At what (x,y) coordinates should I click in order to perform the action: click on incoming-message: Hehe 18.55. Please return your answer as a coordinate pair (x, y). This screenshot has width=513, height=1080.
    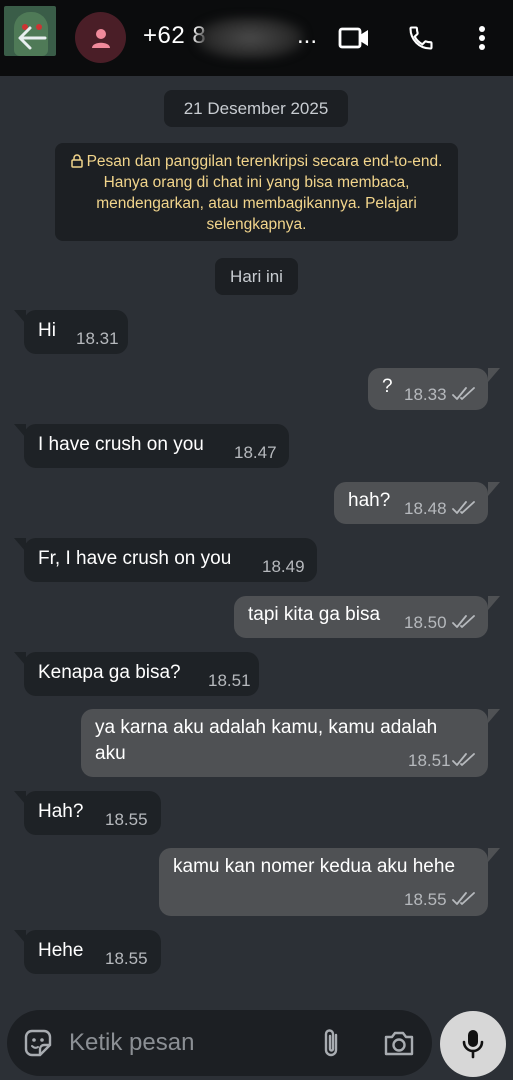
    Looking at the image, I should click on (92, 952).